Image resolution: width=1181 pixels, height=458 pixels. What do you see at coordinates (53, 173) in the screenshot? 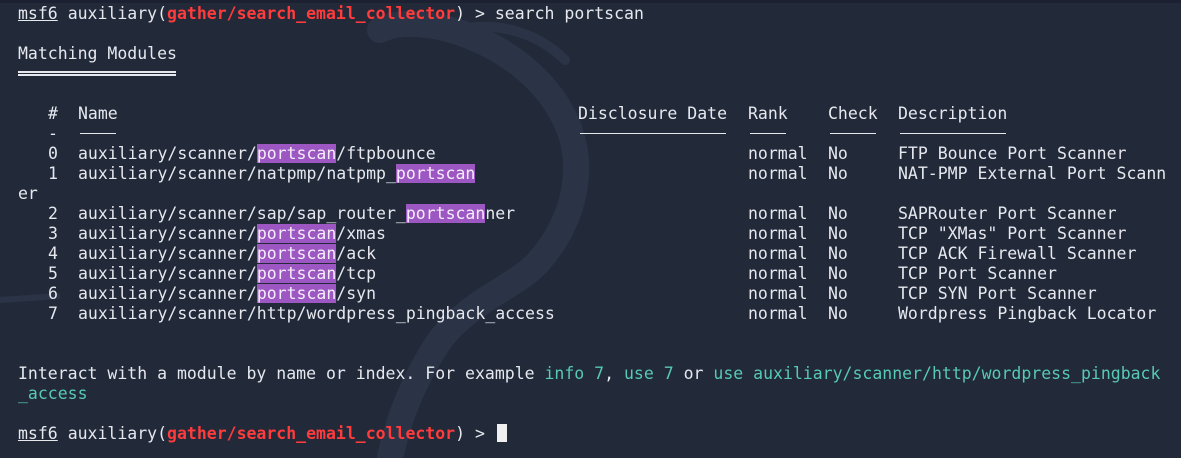
I see `row-num: 1` at bounding box center [53, 173].